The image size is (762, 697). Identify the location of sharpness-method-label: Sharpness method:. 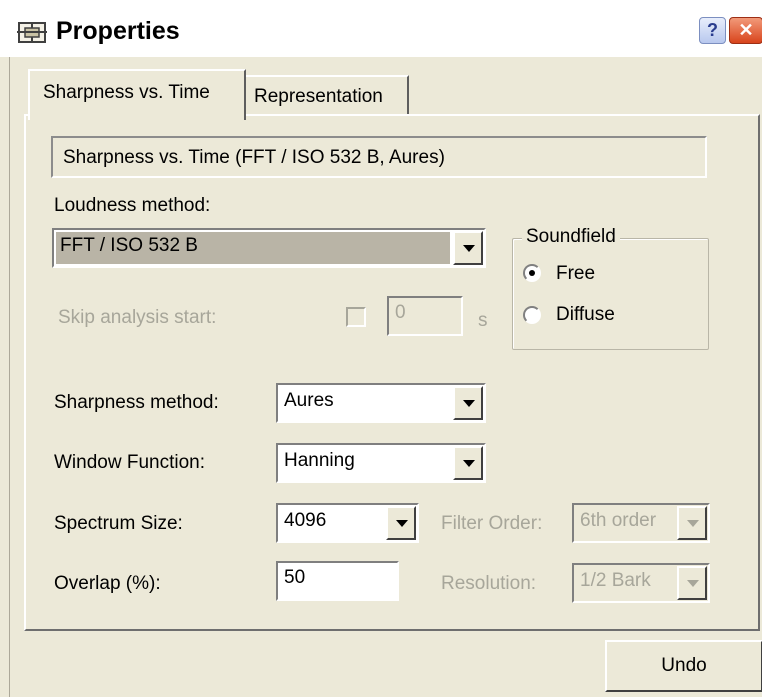
(136, 402).